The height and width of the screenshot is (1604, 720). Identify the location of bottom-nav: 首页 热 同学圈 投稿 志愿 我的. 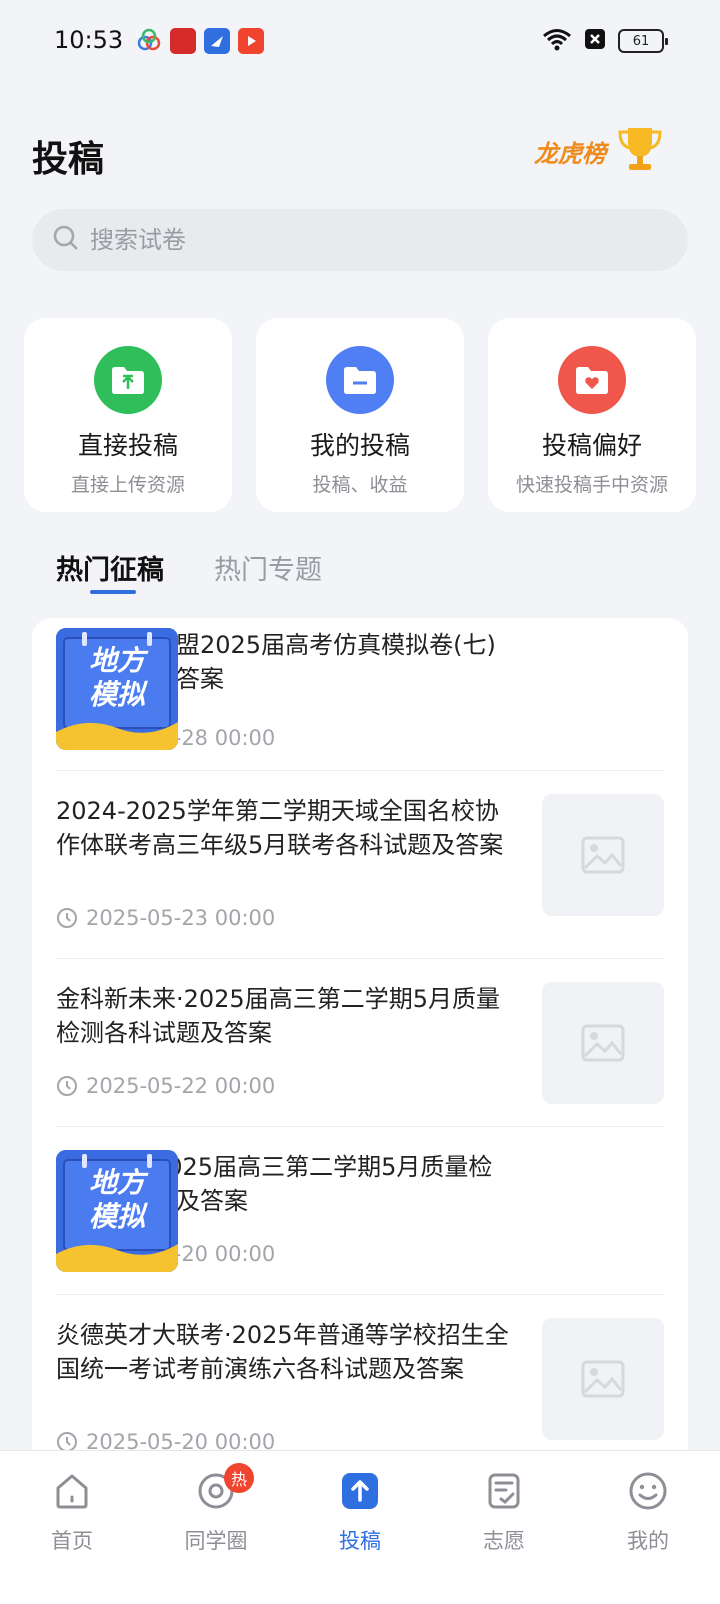
(360, 1527).